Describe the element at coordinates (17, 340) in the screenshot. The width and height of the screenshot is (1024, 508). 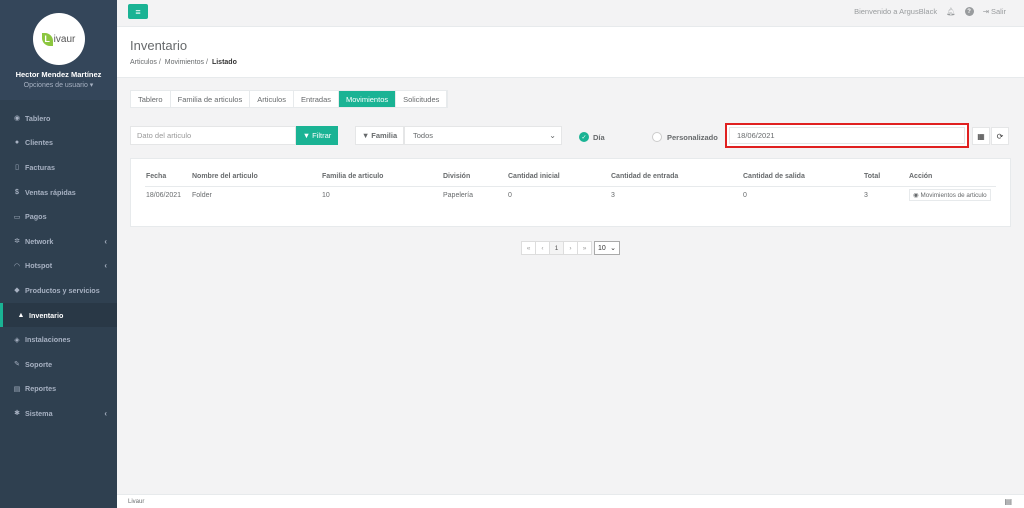
I see `pin-icon: ◈` at that location.